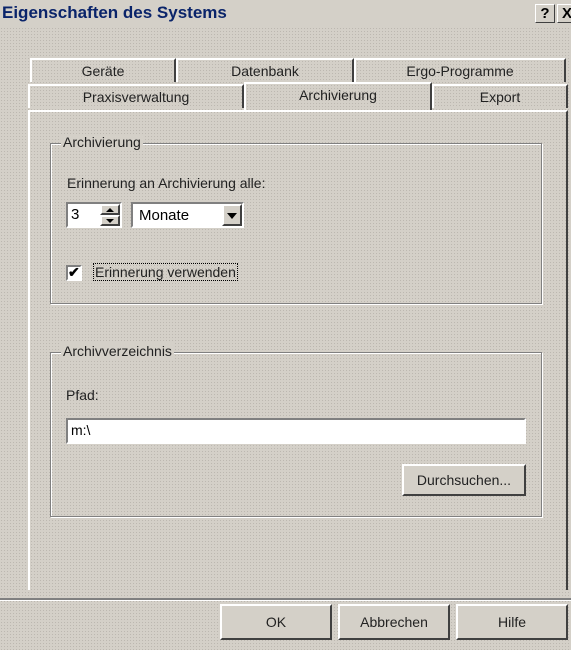 This screenshot has height=650, width=571. I want to click on path-value: m:\, so click(81, 430).